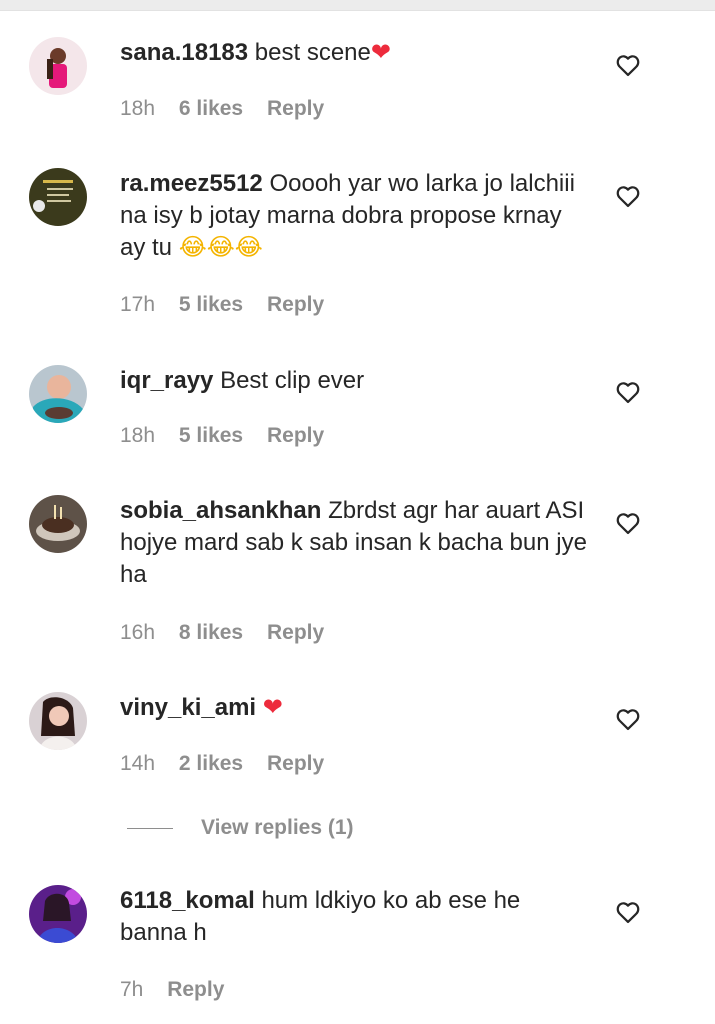 The image size is (715, 1024). Describe the element at coordinates (188, 707) in the screenshot. I see `comment-username: viny_ki_ami` at that location.